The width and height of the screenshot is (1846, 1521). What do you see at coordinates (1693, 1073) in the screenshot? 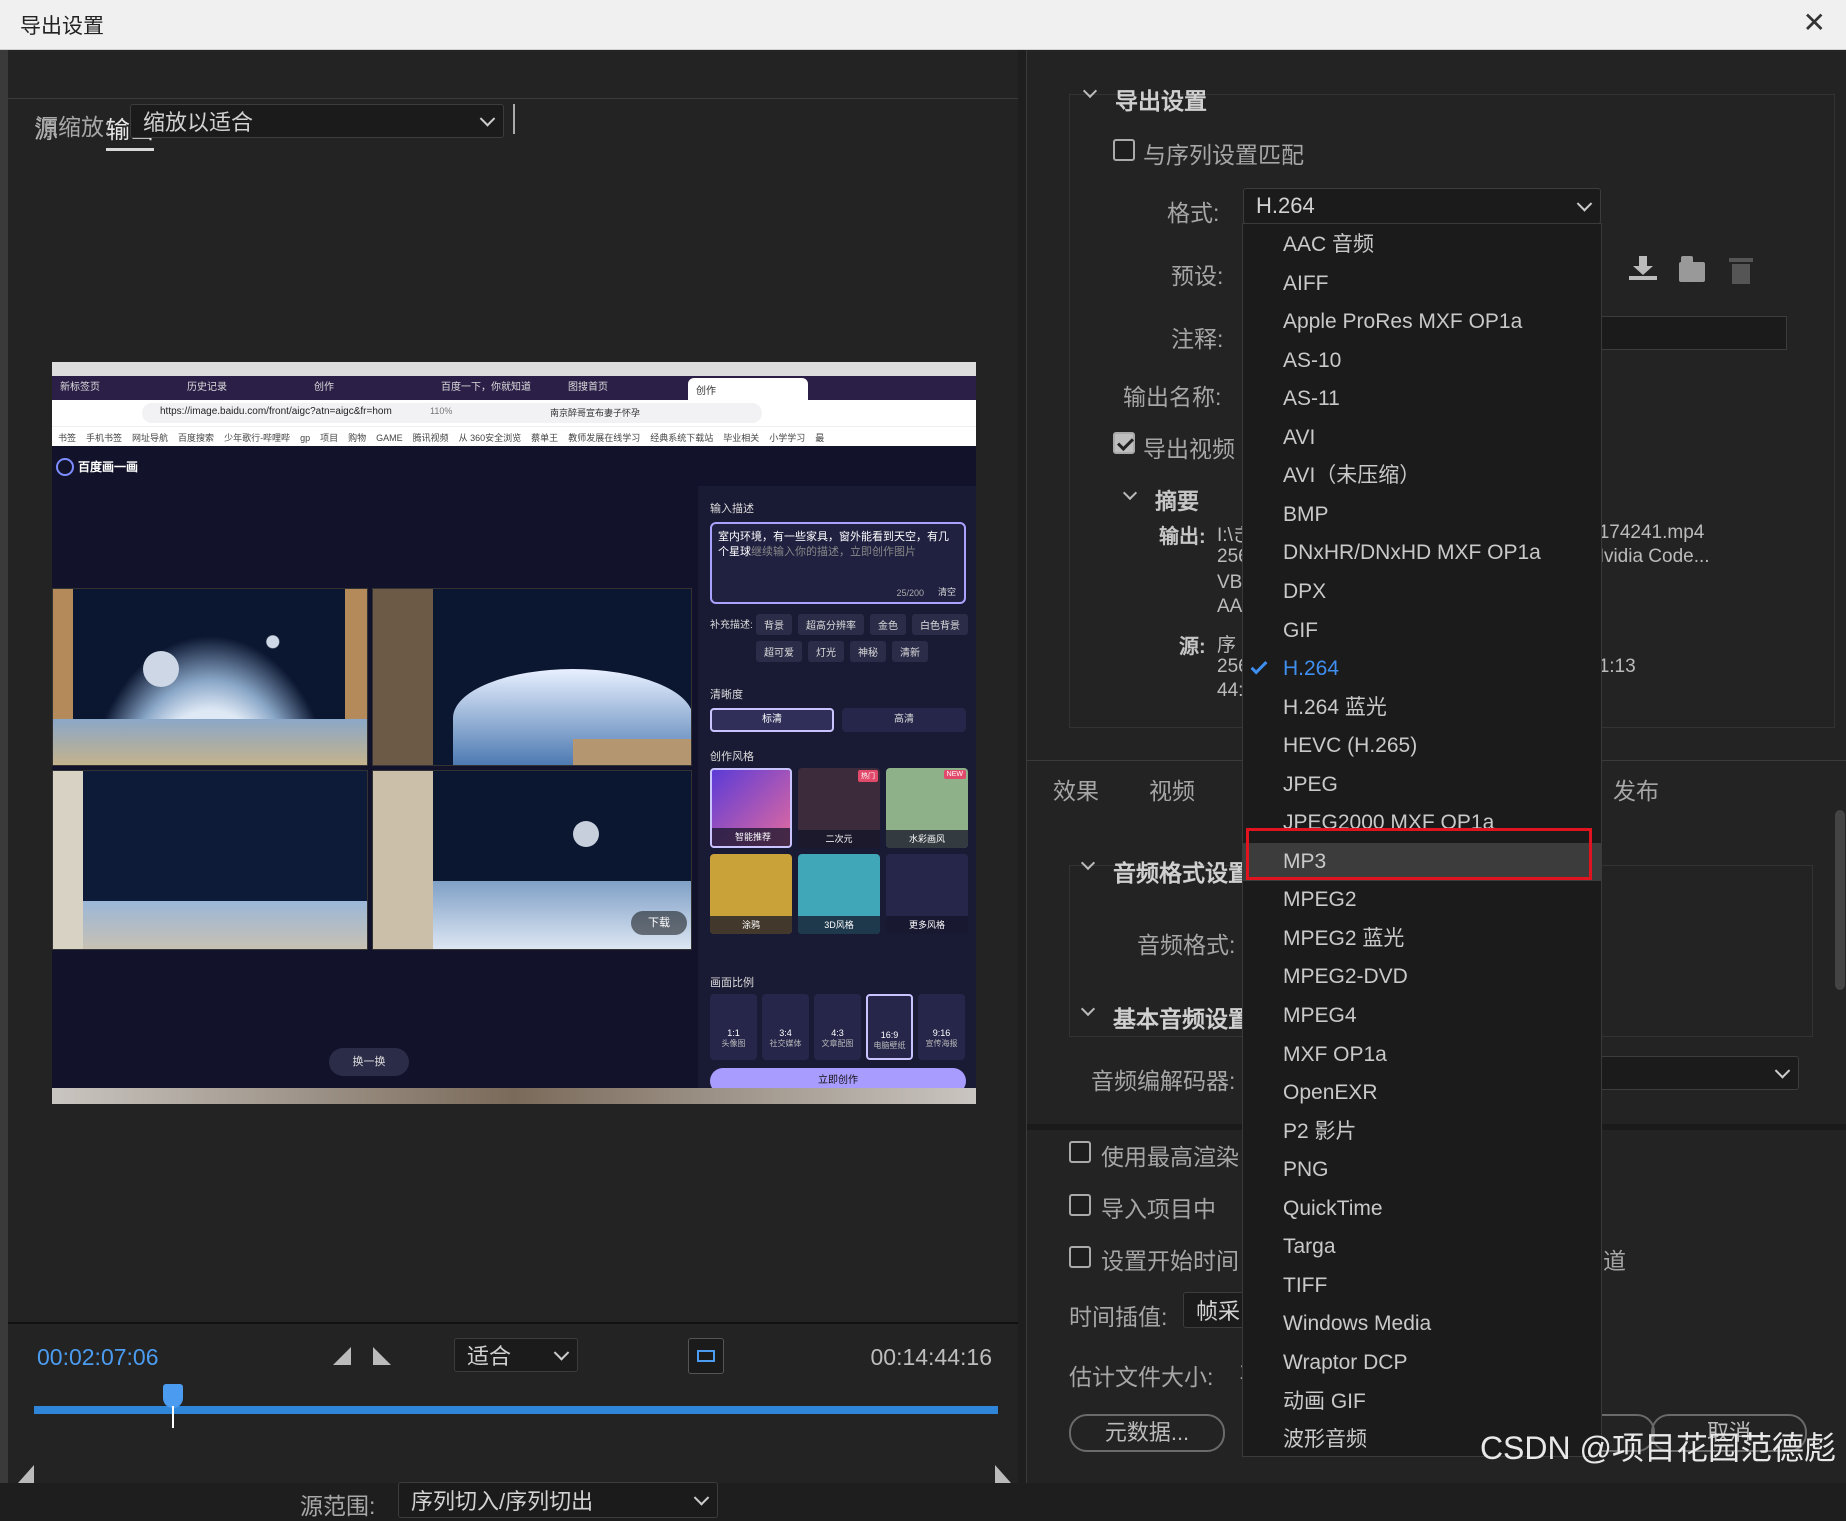
I see `audio-codec-dropdown` at bounding box center [1693, 1073].